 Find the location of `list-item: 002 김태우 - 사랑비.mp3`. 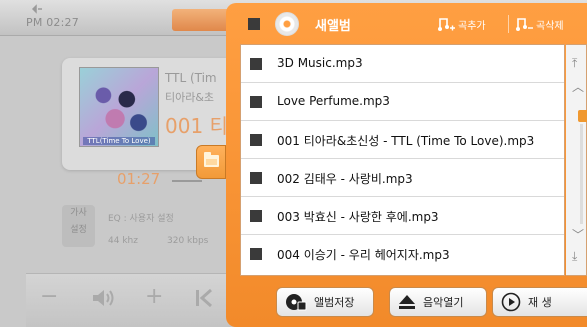

list-item: 002 김태우 - 사랑비.mp3 is located at coordinates (402, 178).